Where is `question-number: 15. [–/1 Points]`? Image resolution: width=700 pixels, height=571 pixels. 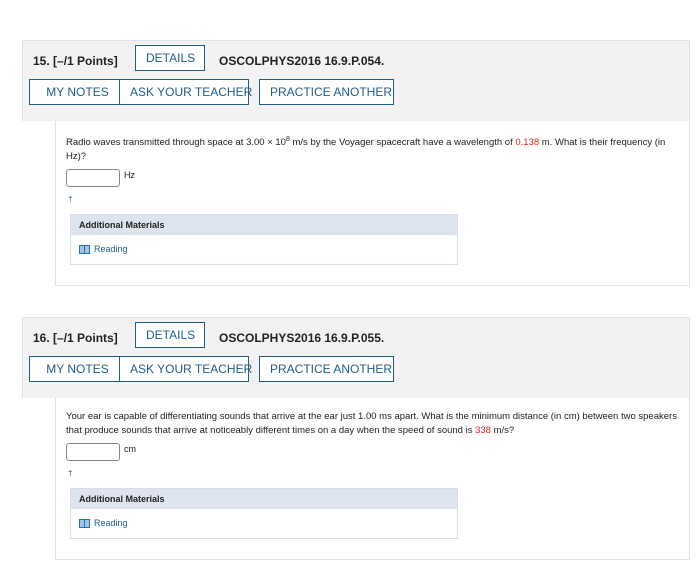 question-number: 15. [–/1 Points] is located at coordinates (75, 61).